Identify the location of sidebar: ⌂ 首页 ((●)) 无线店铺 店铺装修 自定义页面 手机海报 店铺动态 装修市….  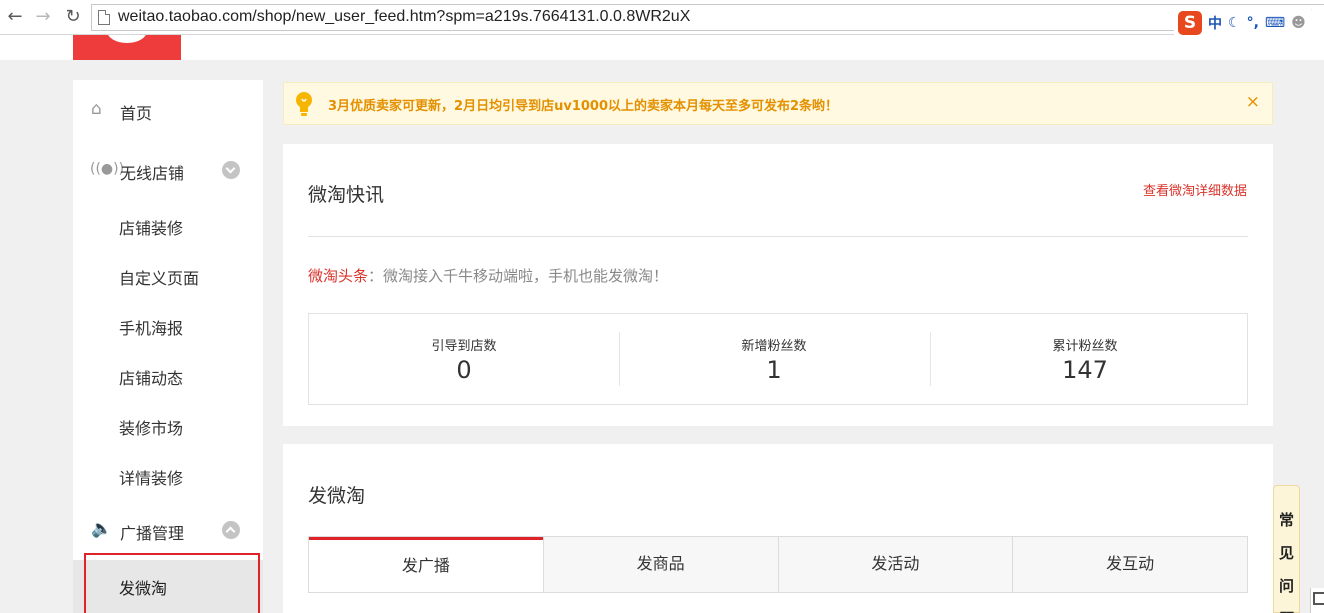
(168, 346).